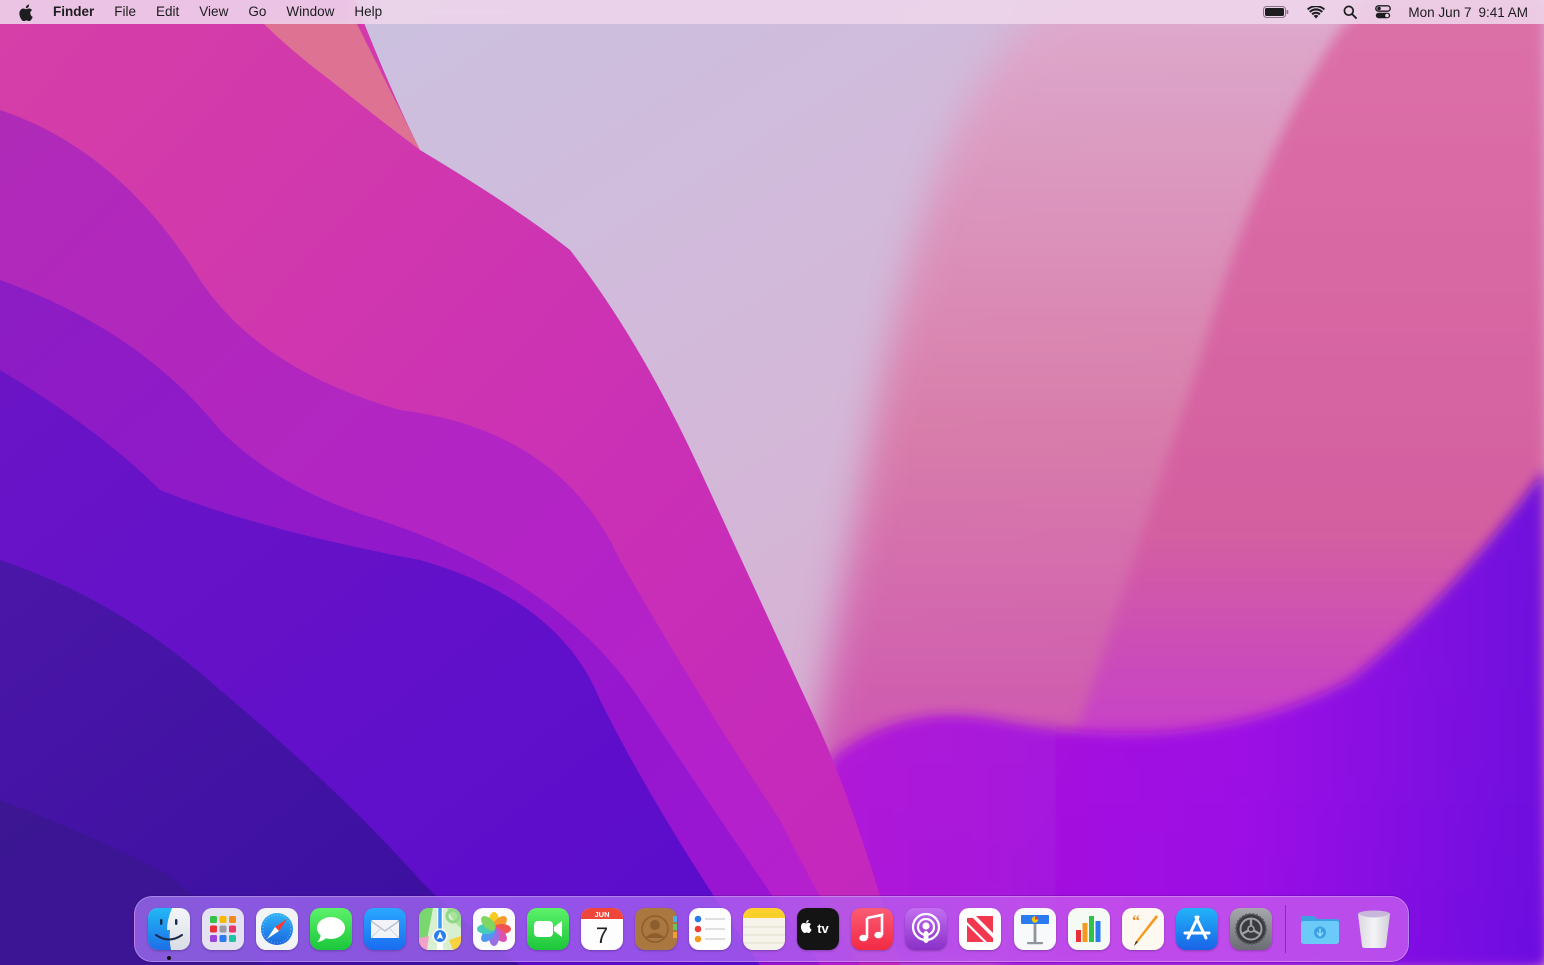 The image size is (1544, 965). I want to click on dock-item-tv: tv, so click(818, 929).